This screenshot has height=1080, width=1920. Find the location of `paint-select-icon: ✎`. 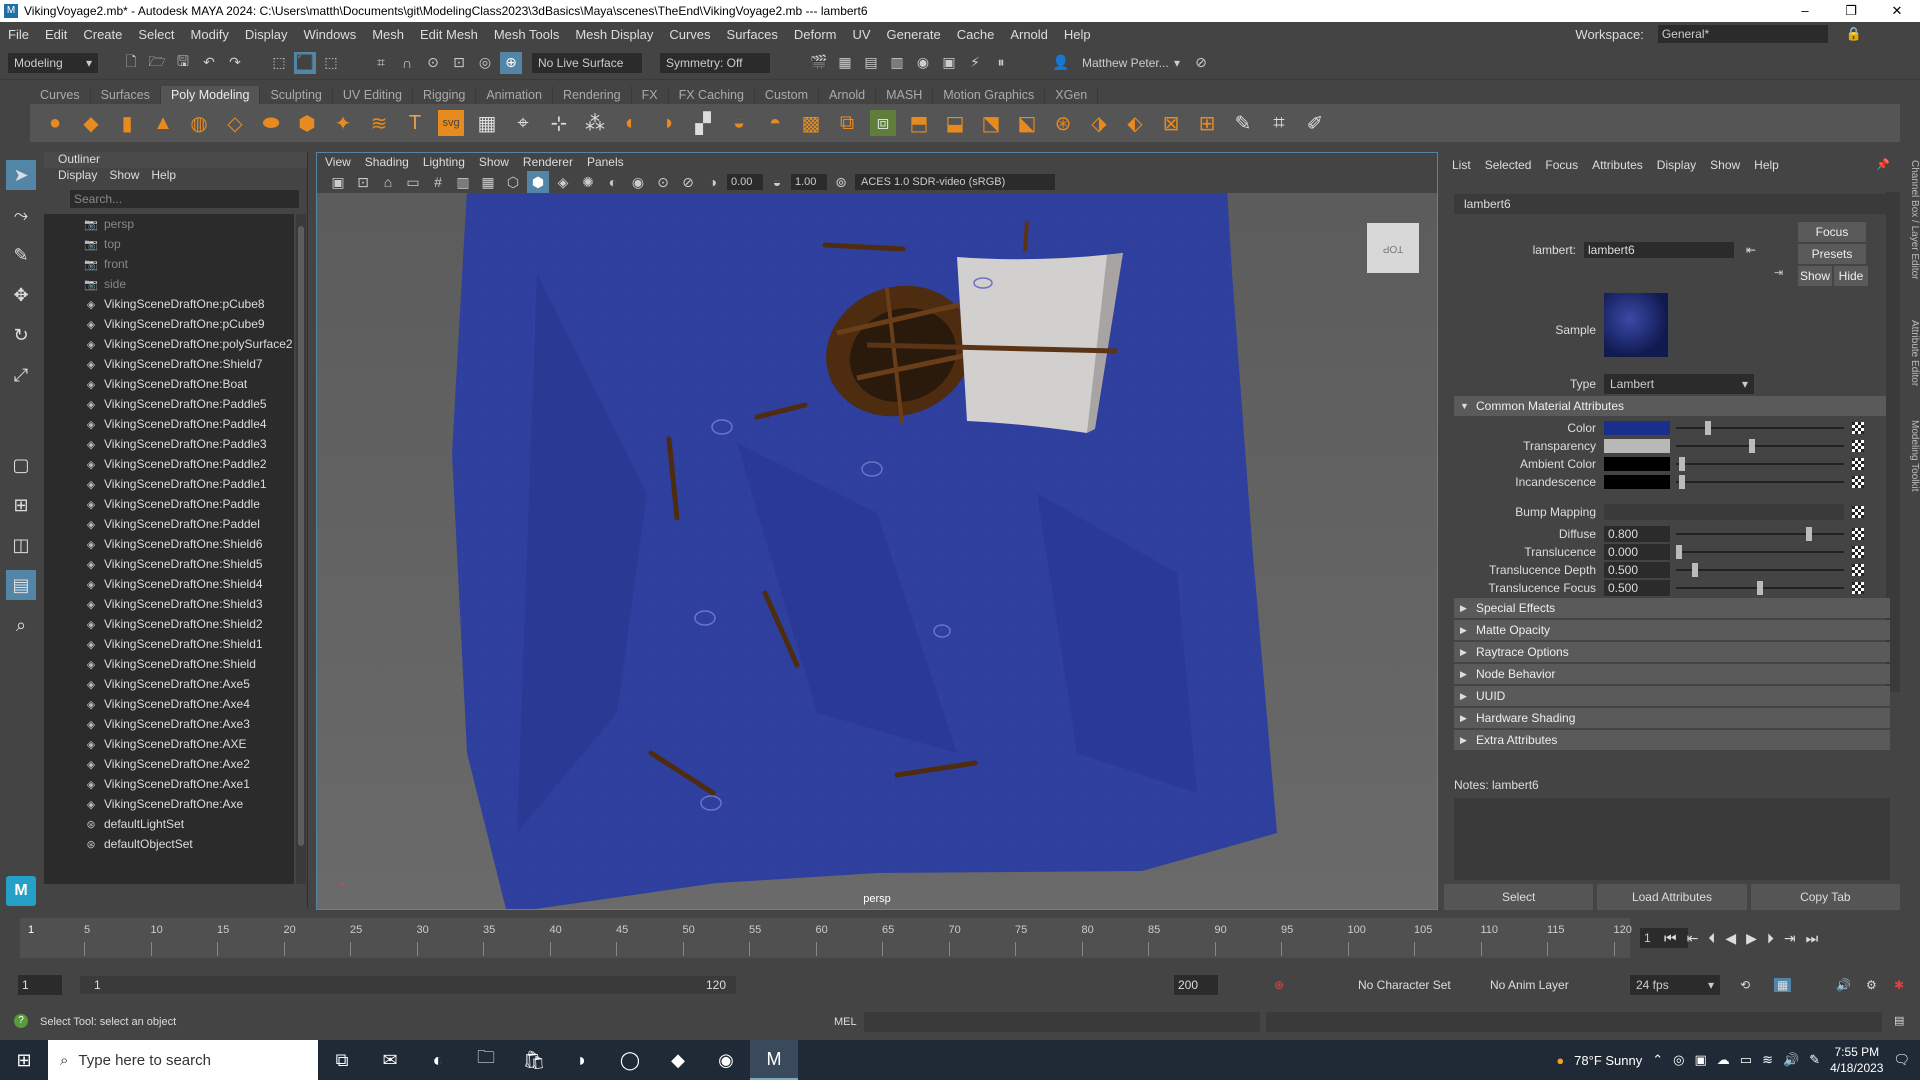

paint-select-icon: ✎ is located at coordinates (21, 255).